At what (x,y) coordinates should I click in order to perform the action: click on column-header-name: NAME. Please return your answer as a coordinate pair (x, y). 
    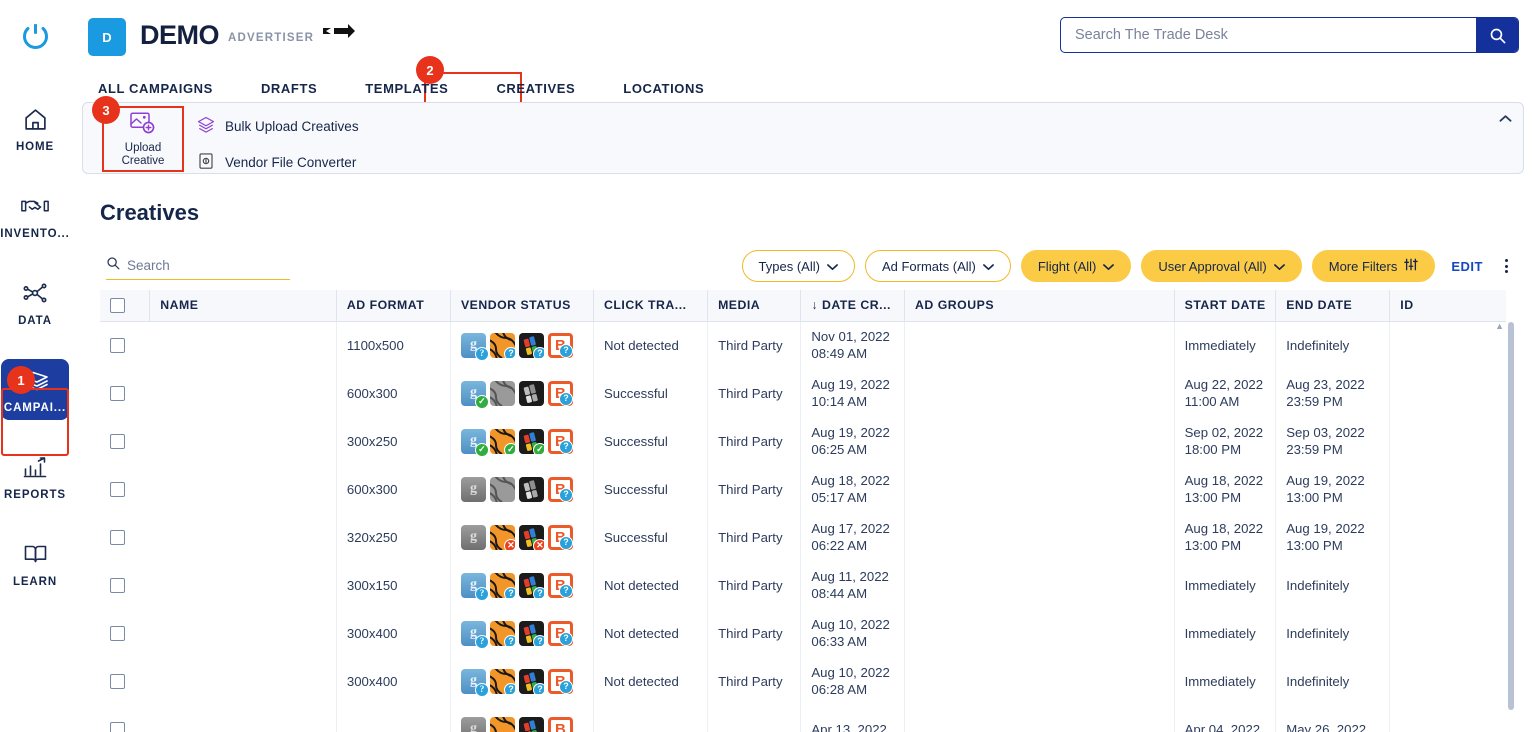
    Looking at the image, I should click on (243, 306).